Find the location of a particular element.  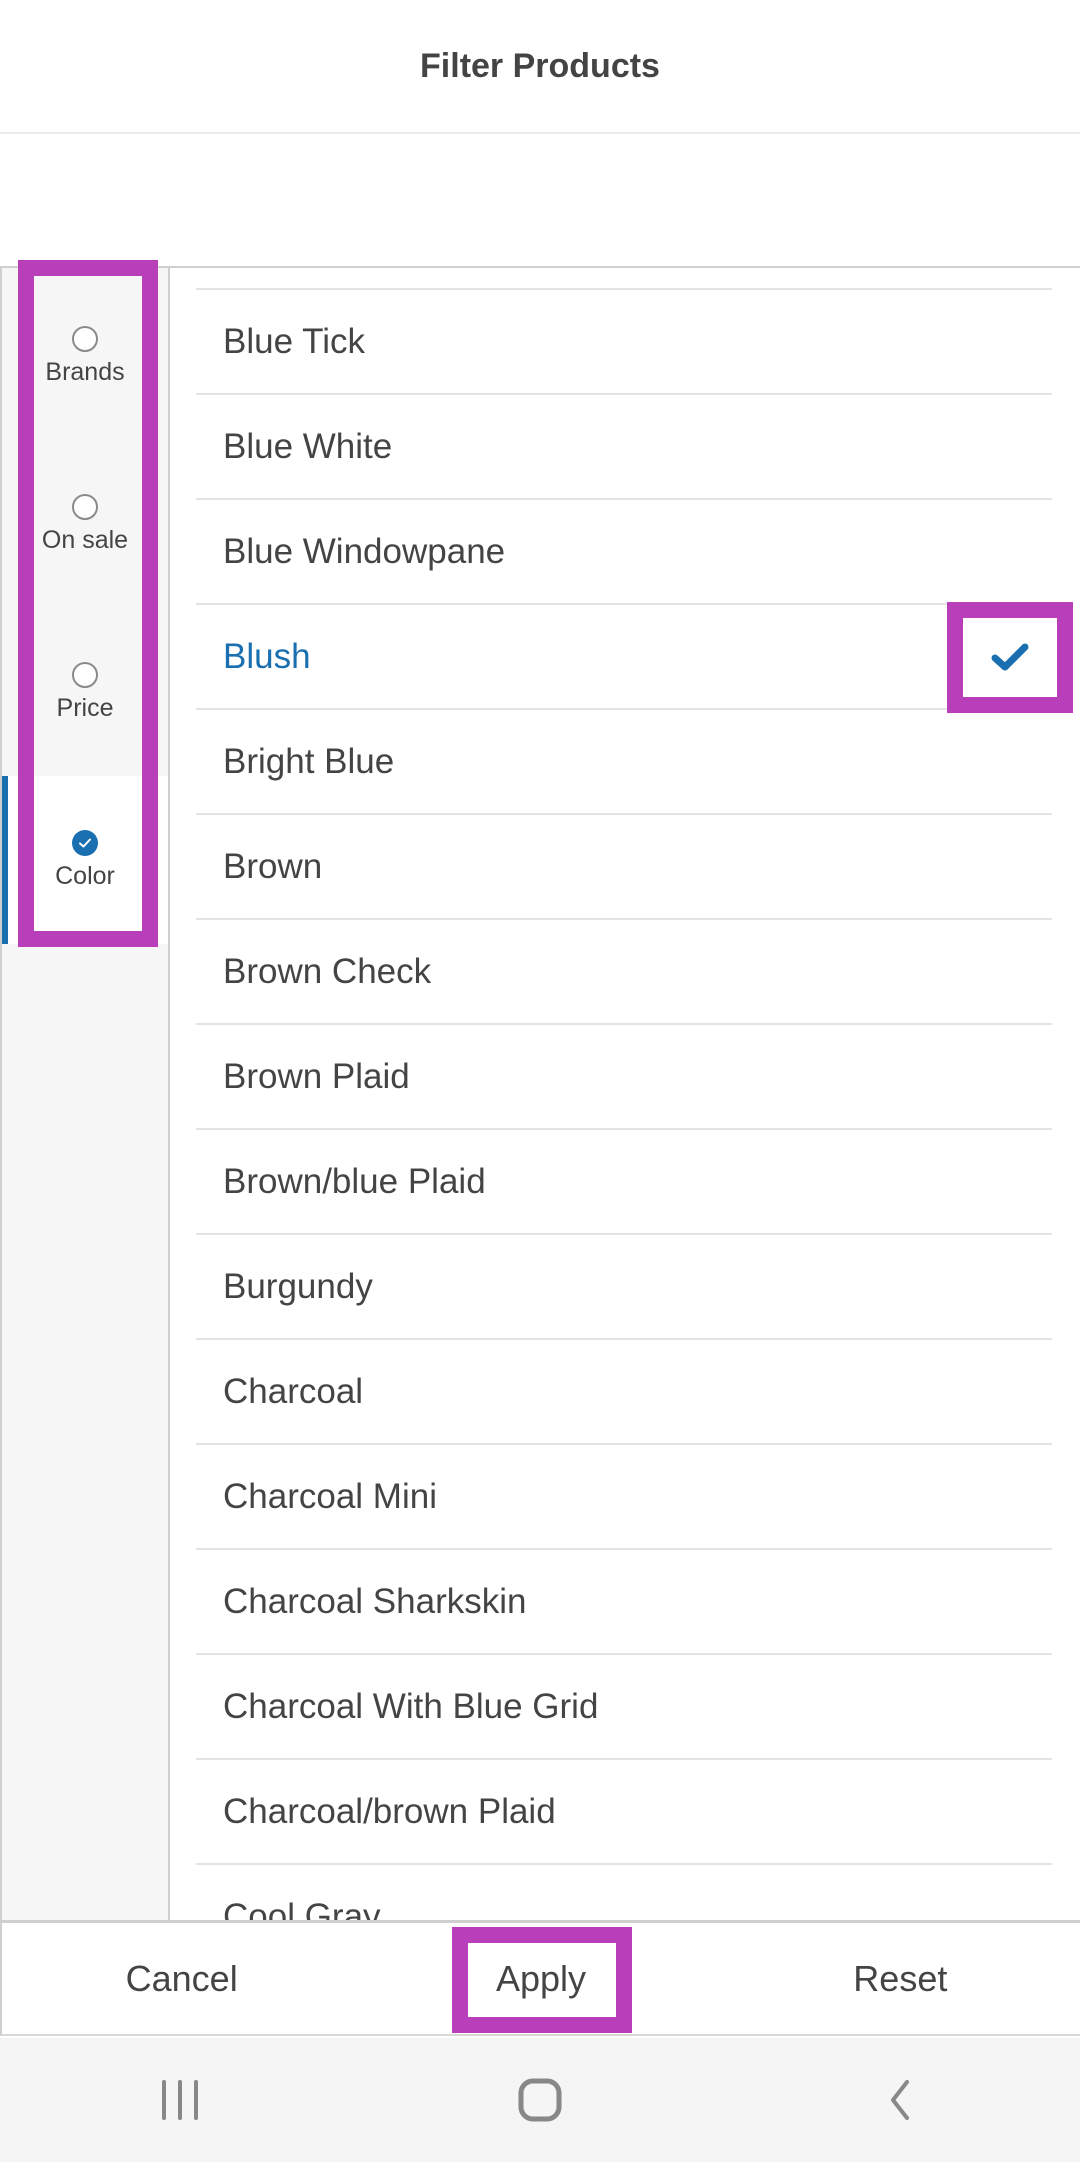

recents-icon is located at coordinates (180, 2100).